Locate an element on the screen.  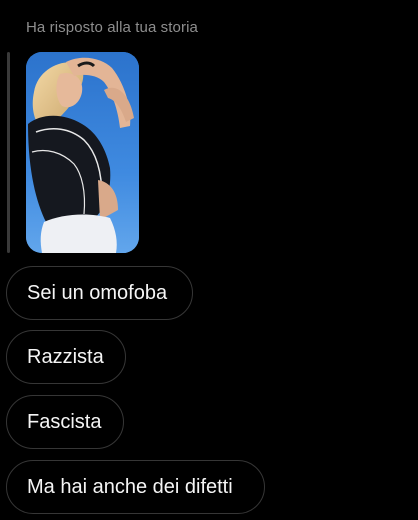
story-quote-bar is located at coordinates (8, 152).